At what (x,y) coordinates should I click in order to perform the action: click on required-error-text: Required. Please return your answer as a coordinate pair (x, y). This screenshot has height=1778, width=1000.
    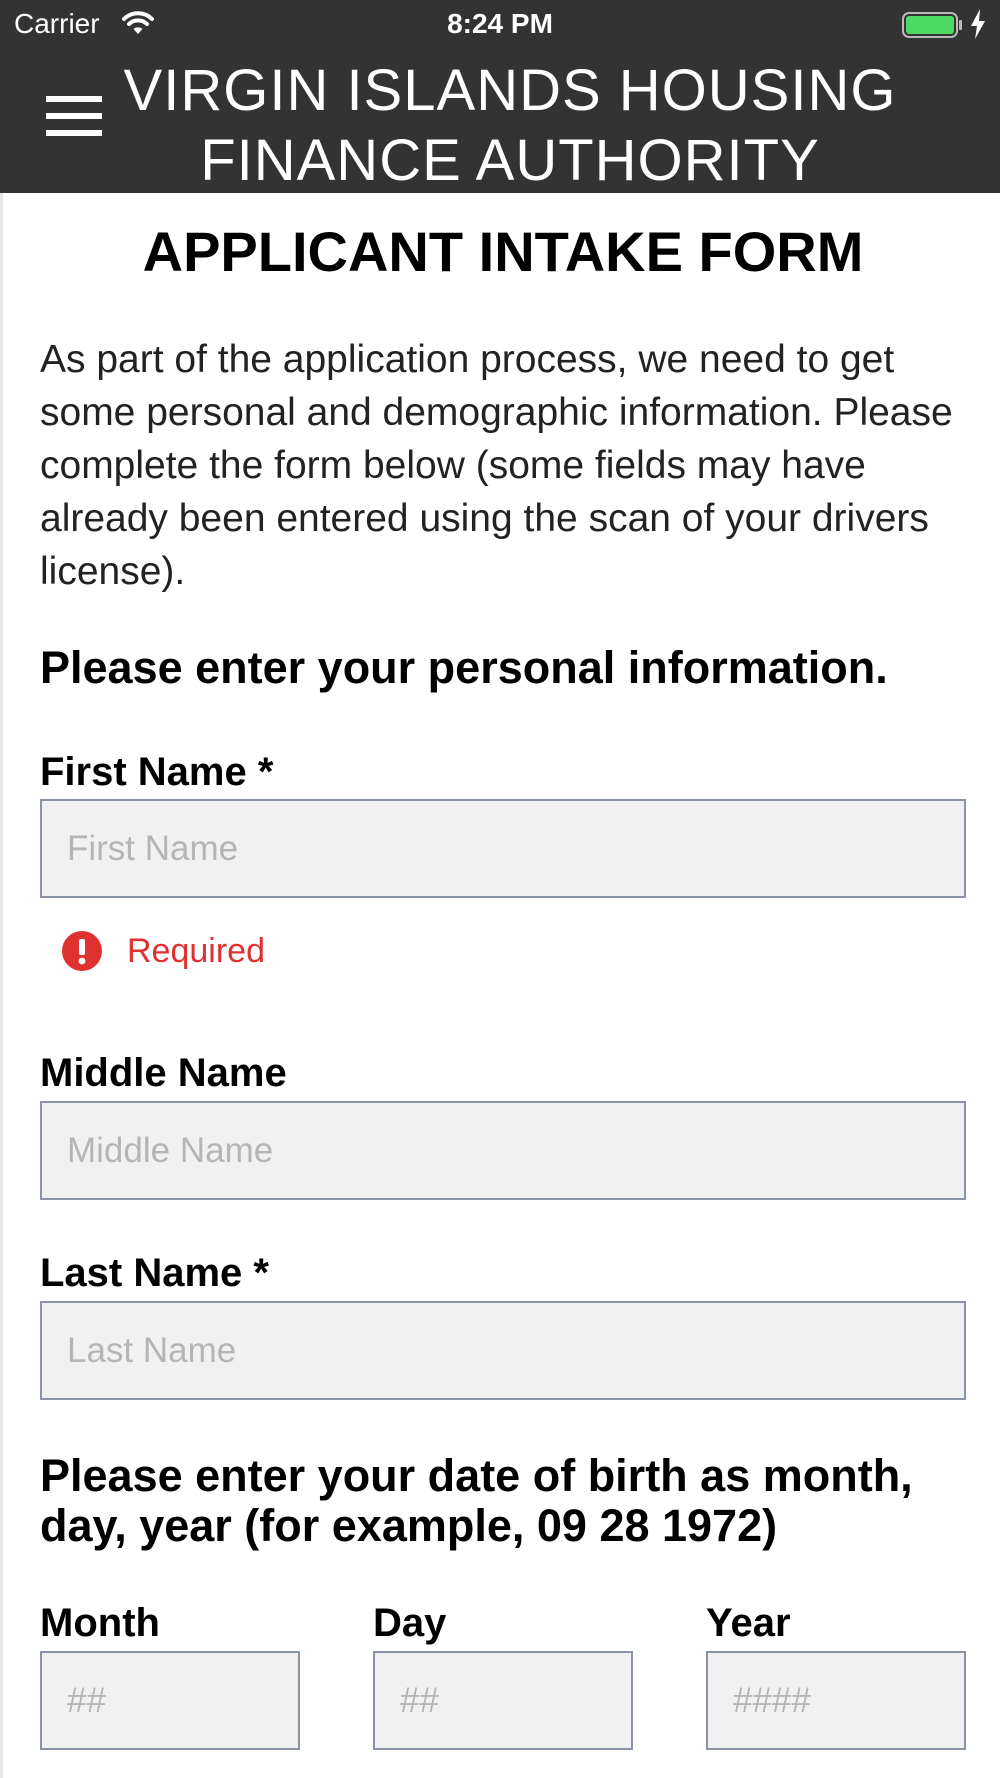
    Looking at the image, I should click on (196, 951).